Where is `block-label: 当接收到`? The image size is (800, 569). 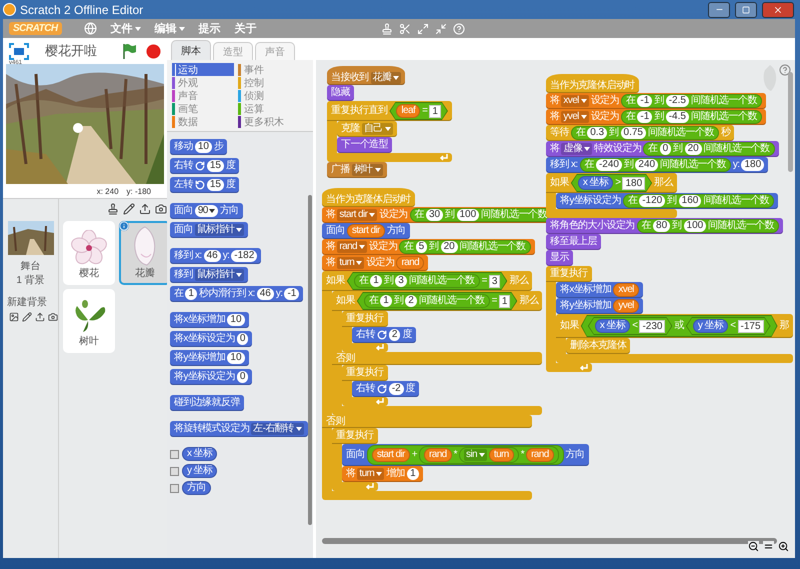
block-label: 当接收到 is located at coordinates (350, 78).